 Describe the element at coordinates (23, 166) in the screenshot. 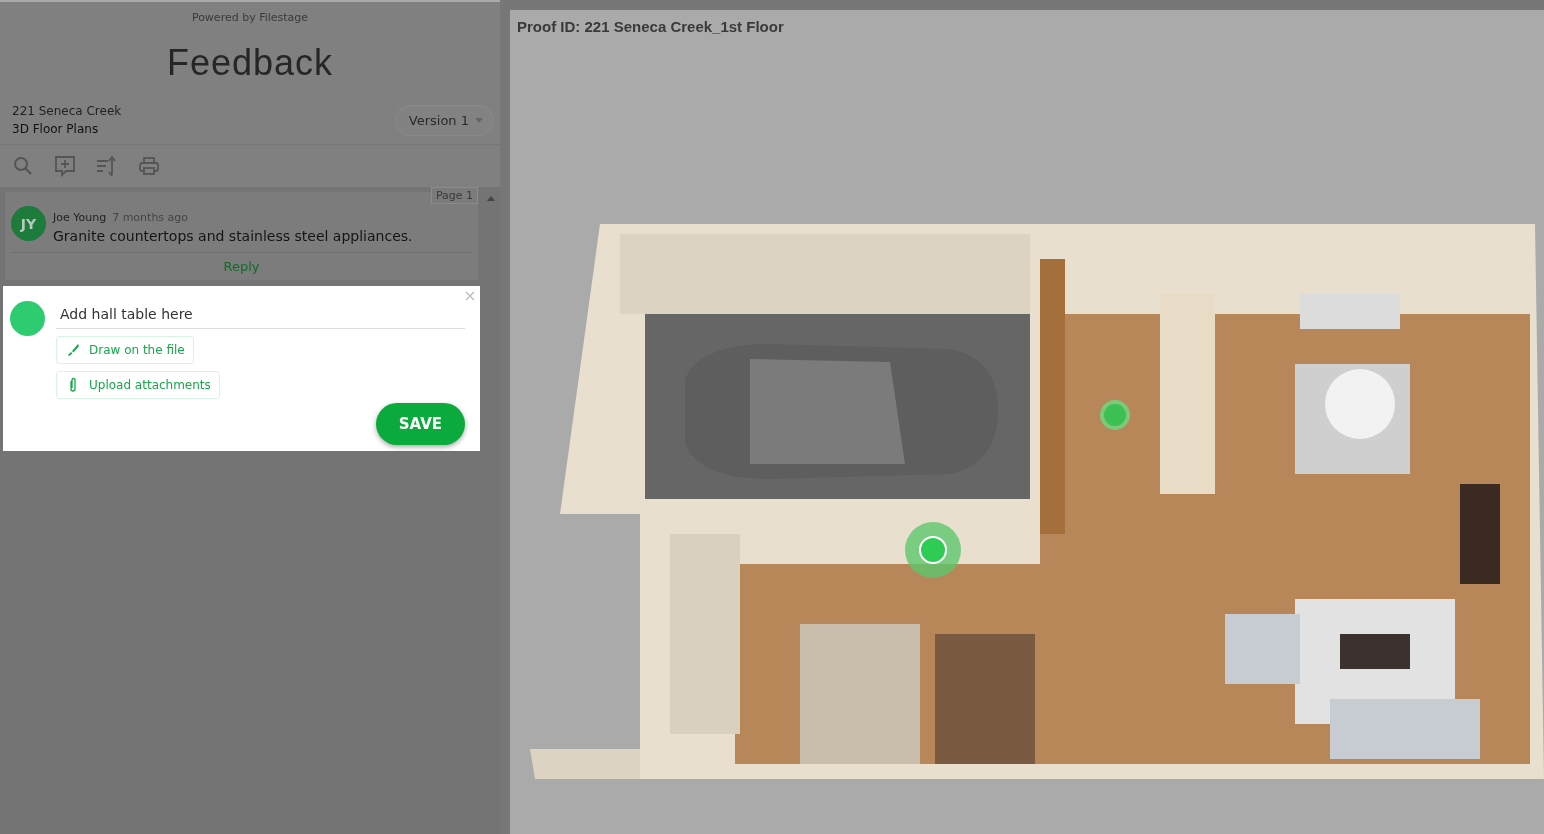

I see `search-icon` at that location.